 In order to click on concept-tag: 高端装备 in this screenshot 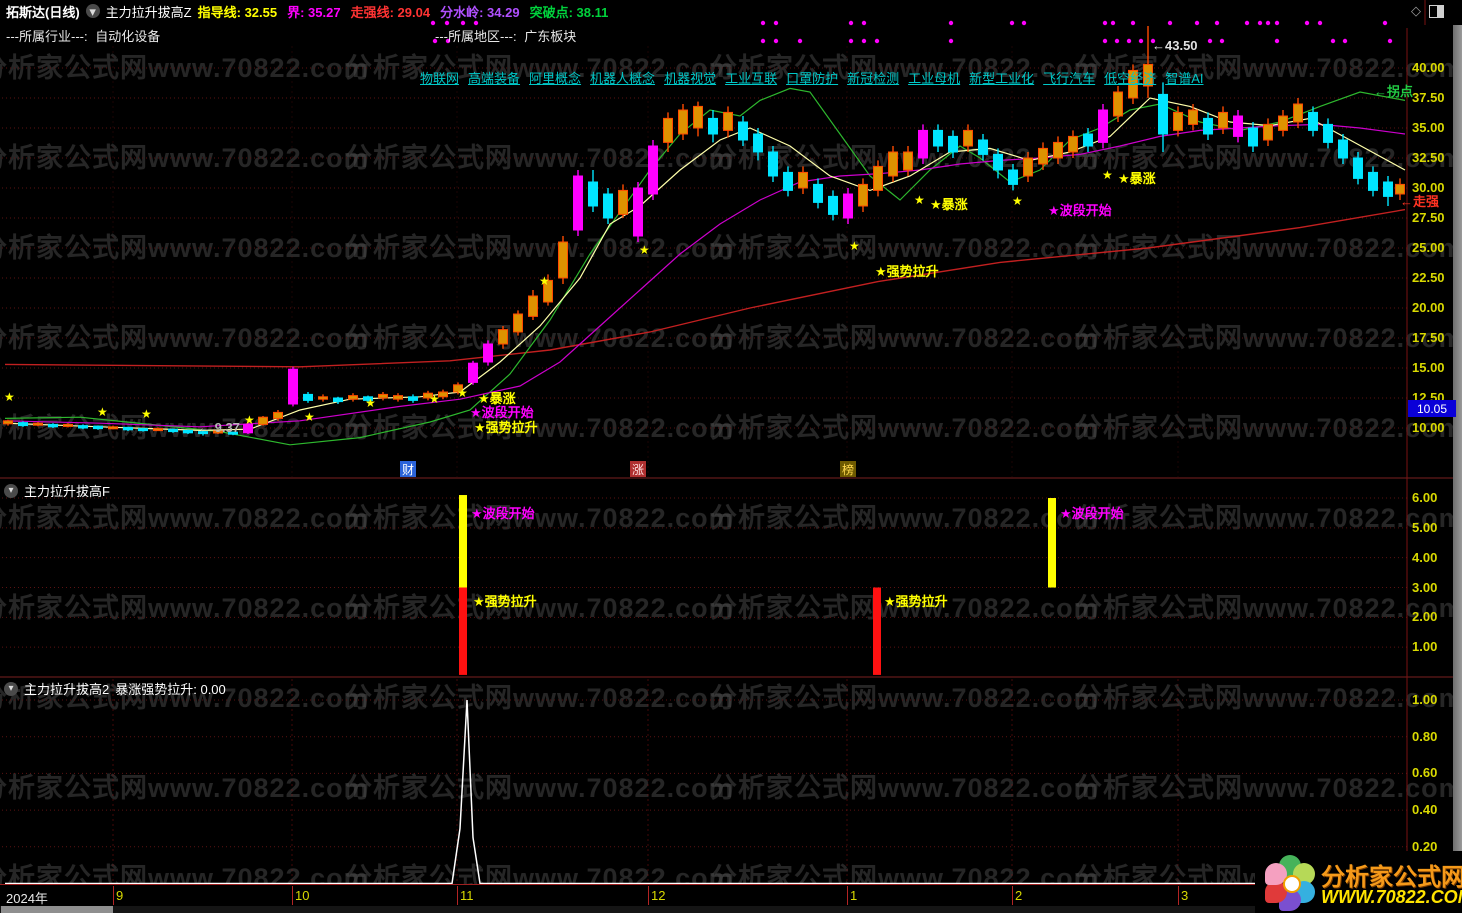, I will do `click(494, 77)`.